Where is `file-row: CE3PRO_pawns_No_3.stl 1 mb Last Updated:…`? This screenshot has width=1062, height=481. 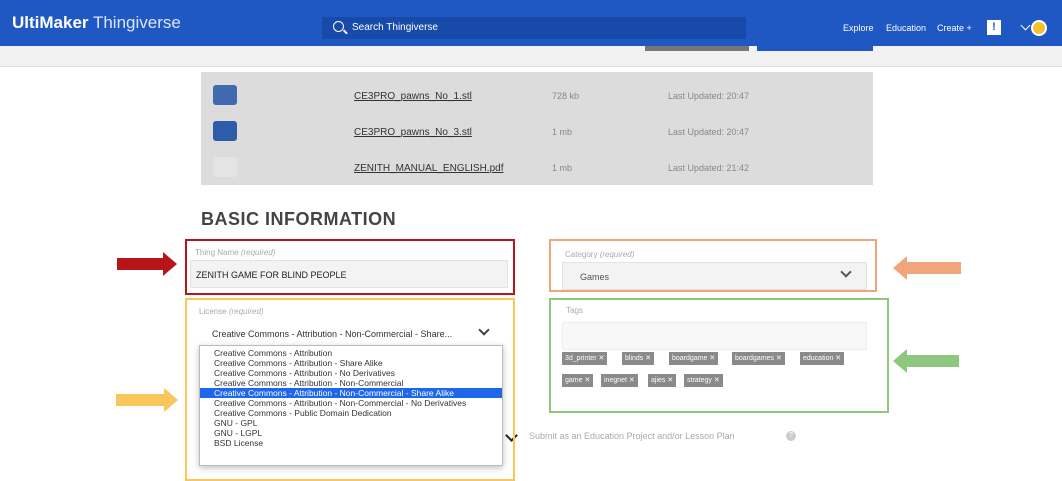
file-row: CE3PRO_pawns_No_3.stl 1 mb Last Updated:… is located at coordinates (537, 132).